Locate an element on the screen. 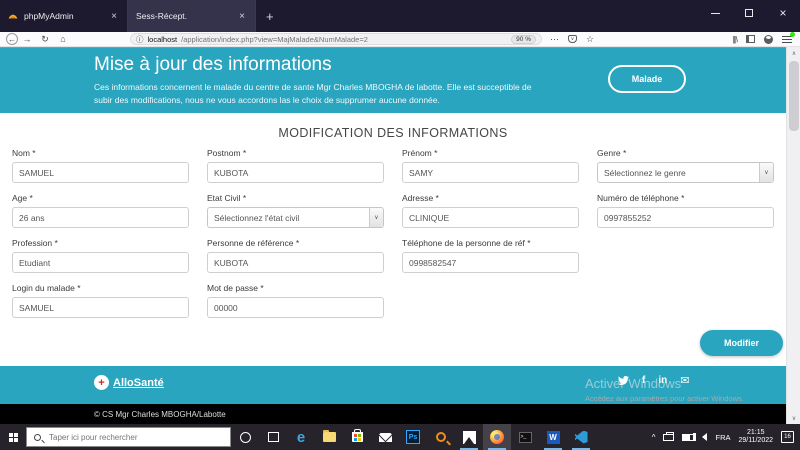 The height and width of the screenshot is (450, 800). mail-icon: ✉ is located at coordinates (684, 380).